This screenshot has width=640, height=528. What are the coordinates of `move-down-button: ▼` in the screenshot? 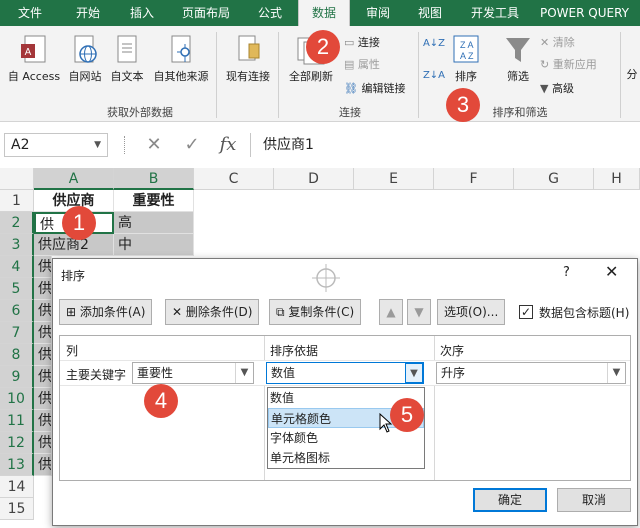 It's located at (419, 312).